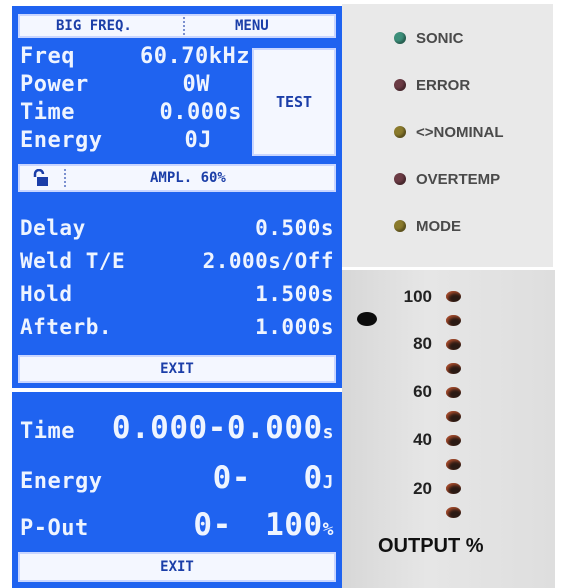 The height and width of the screenshot is (588, 561). What do you see at coordinates (294, 102) in the screenshot?
I see `test-button: TEST` at bounding box center [294, 102].